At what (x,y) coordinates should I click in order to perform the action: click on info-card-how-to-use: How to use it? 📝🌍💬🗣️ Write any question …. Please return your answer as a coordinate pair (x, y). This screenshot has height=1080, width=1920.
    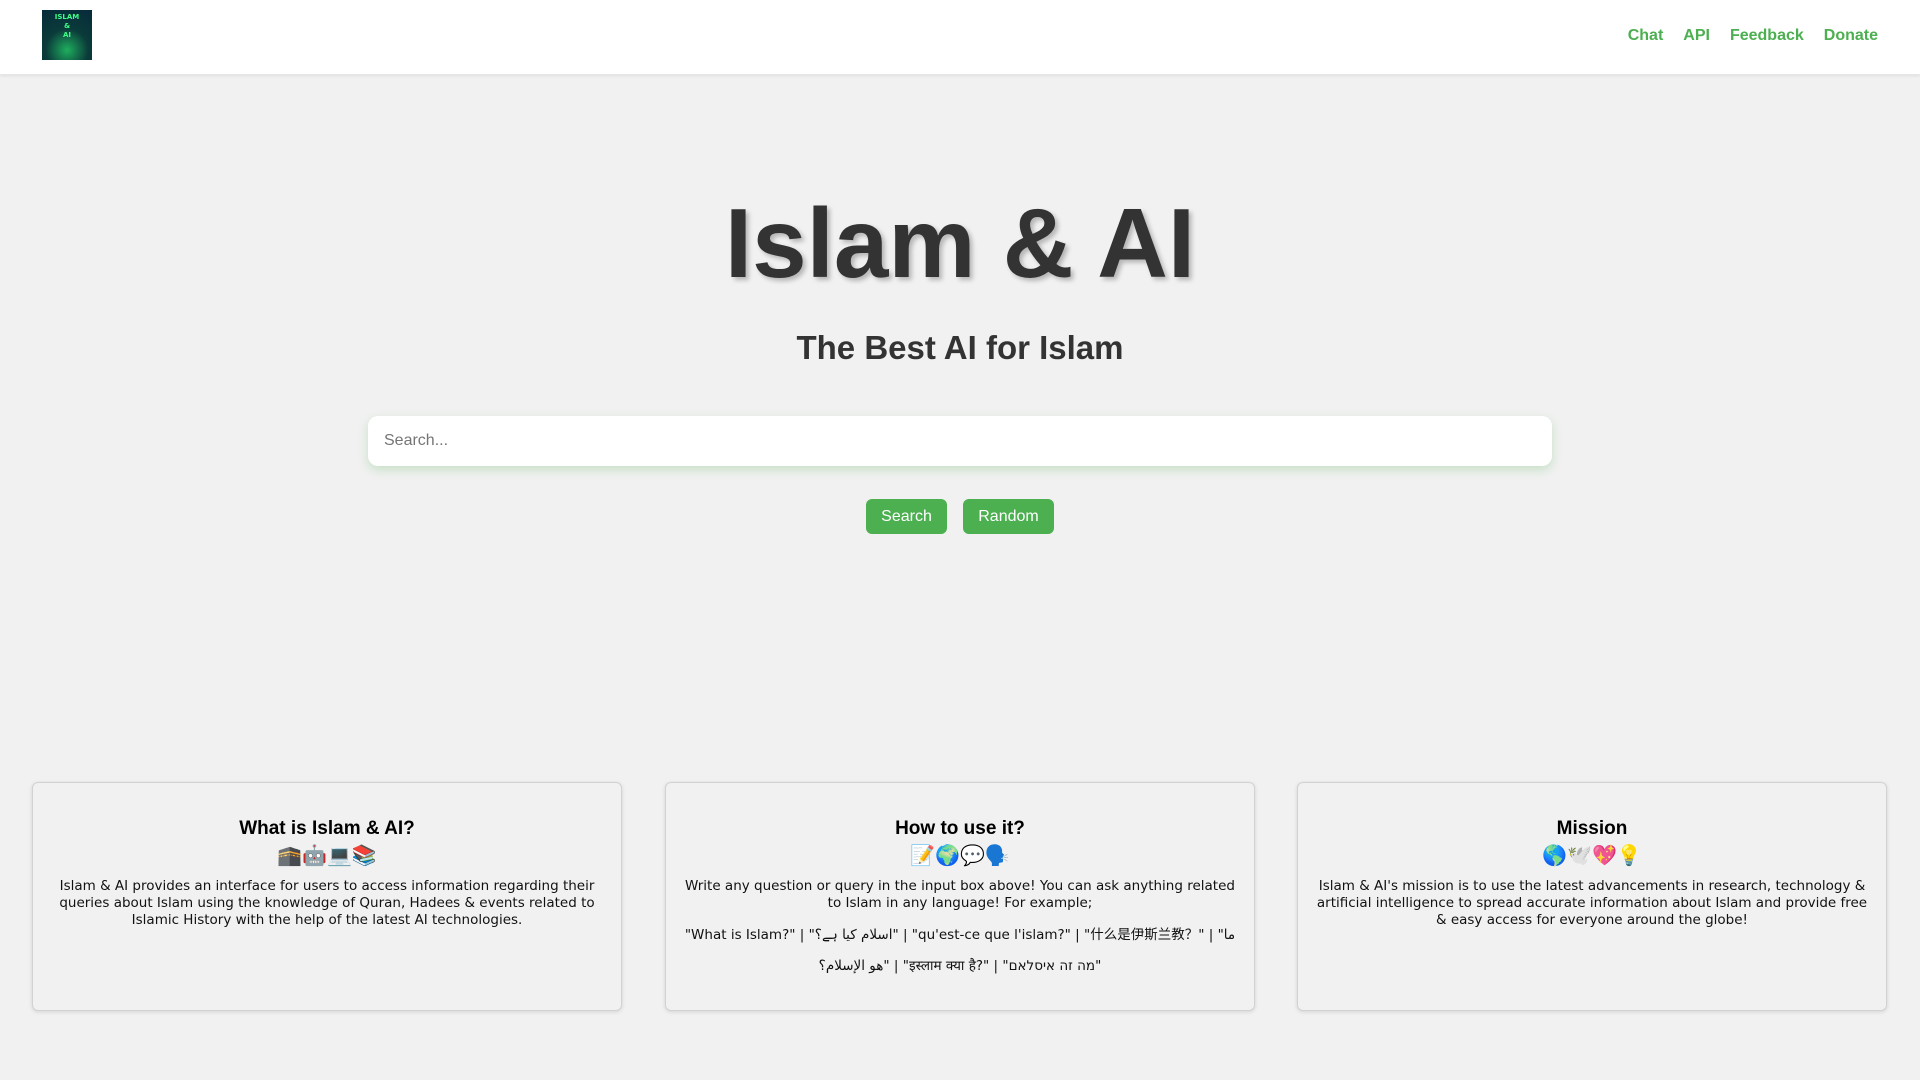
    Looking at the image, I should click on (960, 896).